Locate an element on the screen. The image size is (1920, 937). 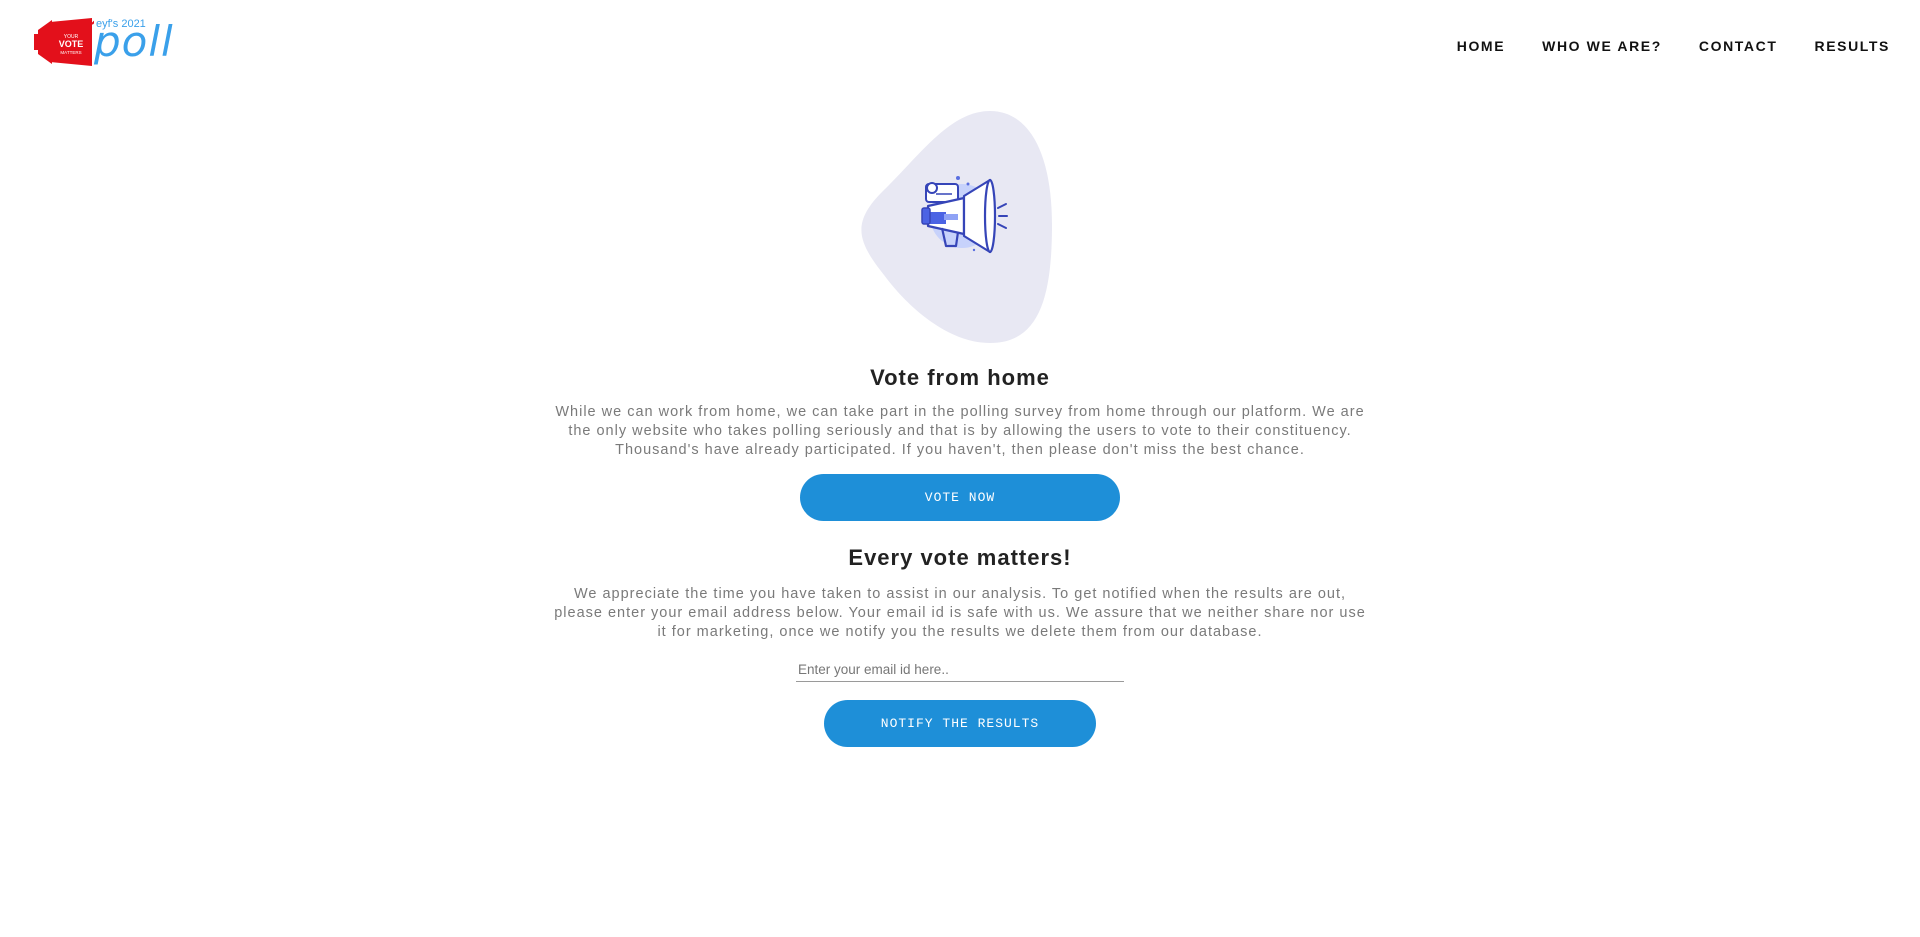
vote-section-title: Vote from home is located at coordinates (960, 377).